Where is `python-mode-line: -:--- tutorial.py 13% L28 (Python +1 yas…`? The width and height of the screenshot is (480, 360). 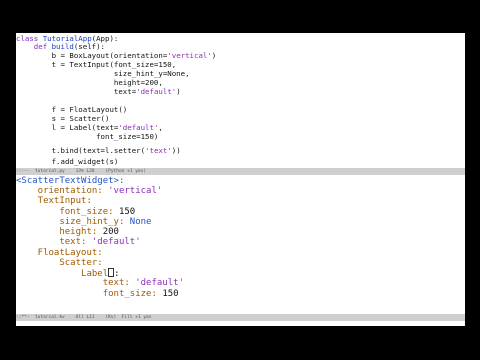 python-mode-line: -:--- tutorial.py 13% L28 (Python +1 yas… is located at coordinates (240, 171).